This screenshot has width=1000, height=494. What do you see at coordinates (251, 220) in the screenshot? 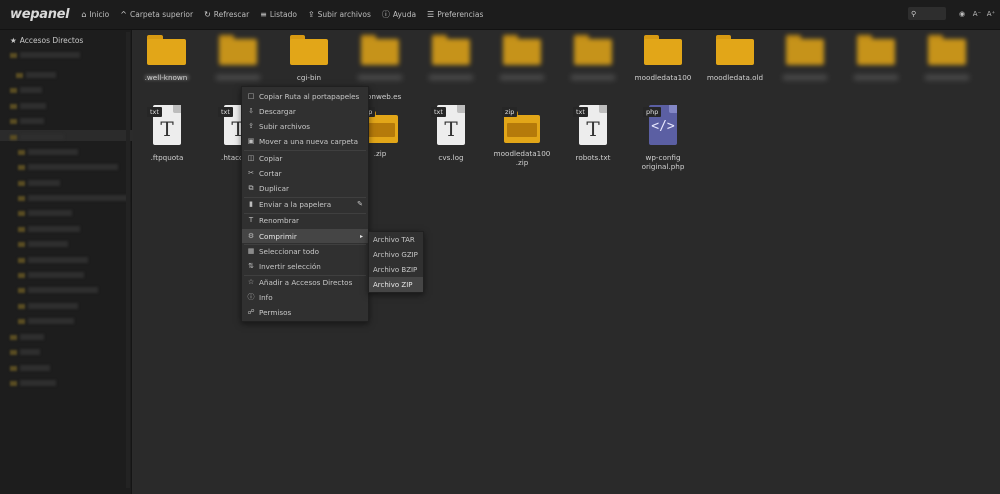
I see `rename-icon: T` at bounding box center [251, 220].